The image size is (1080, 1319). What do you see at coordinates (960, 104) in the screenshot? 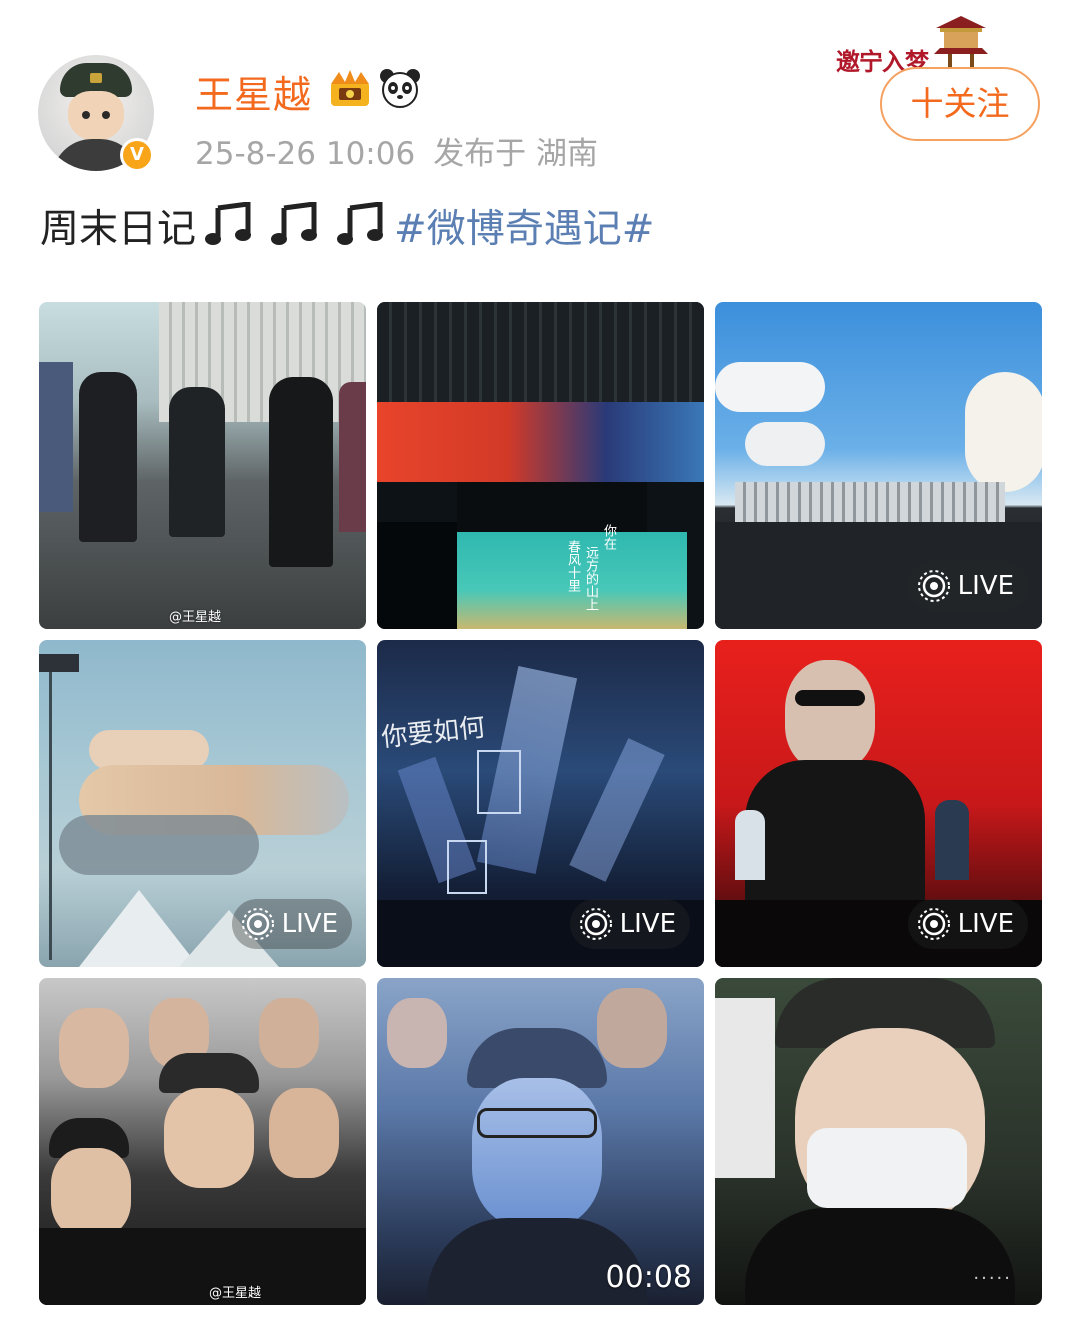
I see `follow-button: 十关注` at bounding box center [960, 104].